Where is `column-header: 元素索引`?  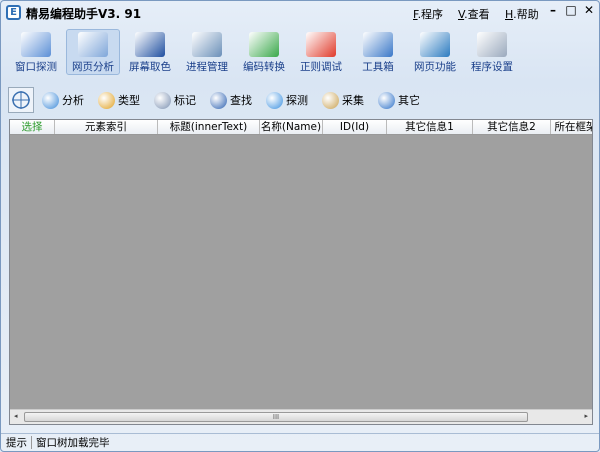 column-header: 元素索引 is located at coordinates (106, 127).